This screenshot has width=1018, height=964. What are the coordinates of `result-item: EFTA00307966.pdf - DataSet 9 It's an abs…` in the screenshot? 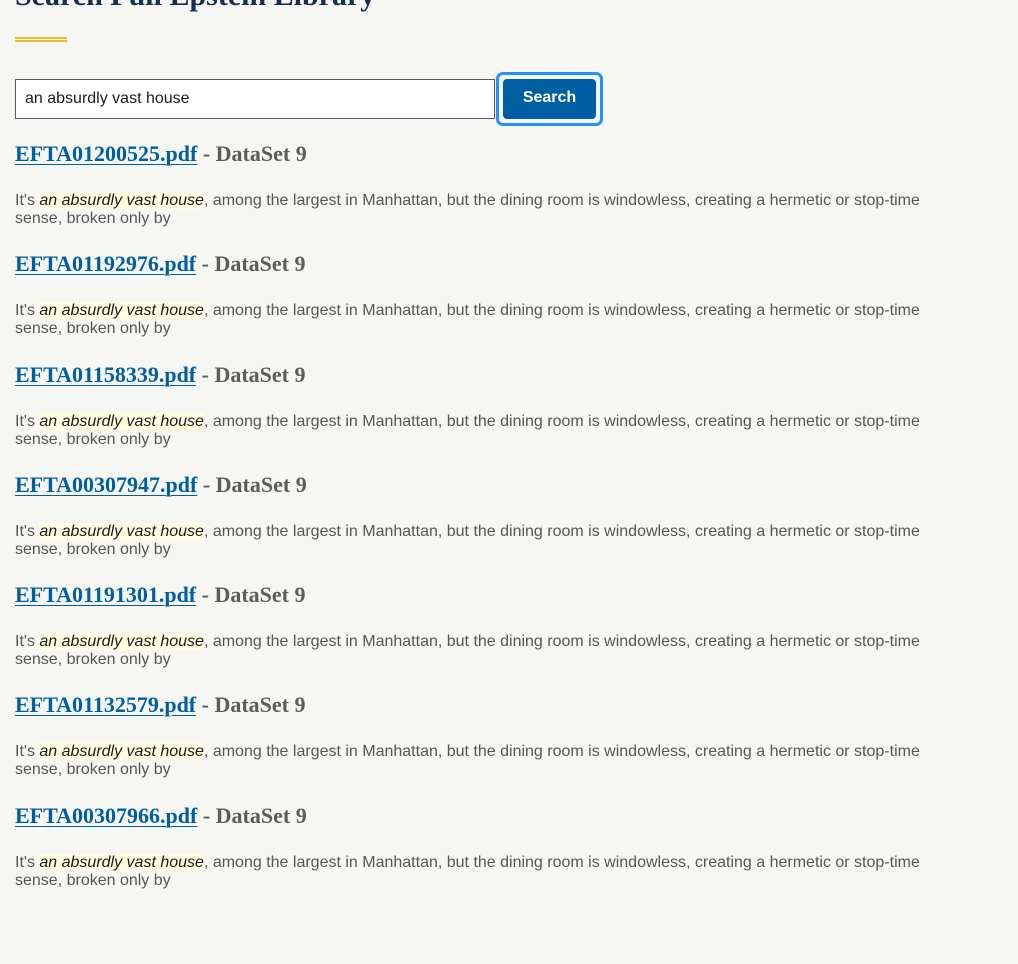 It's located at (510, 855).